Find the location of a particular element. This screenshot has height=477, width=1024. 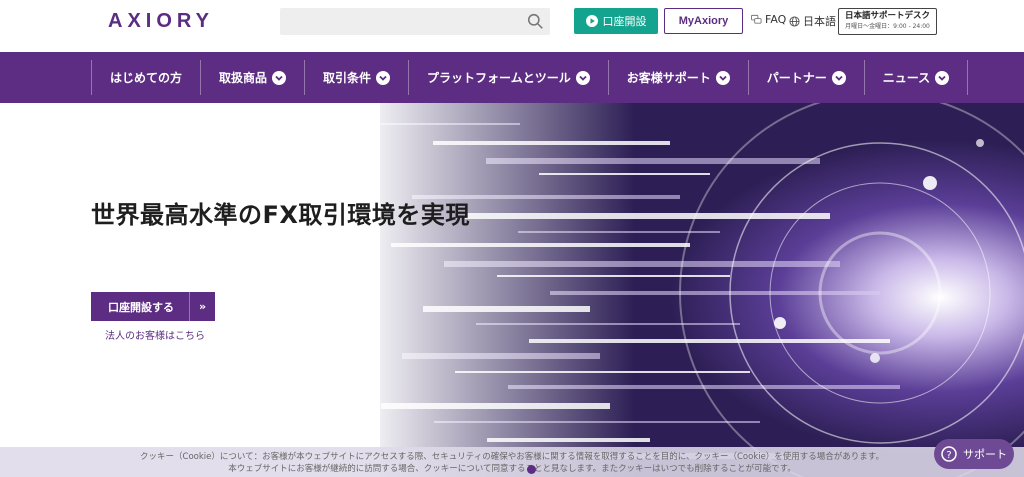

nav-item-6: パートナー is located at coordinates (805, 77).